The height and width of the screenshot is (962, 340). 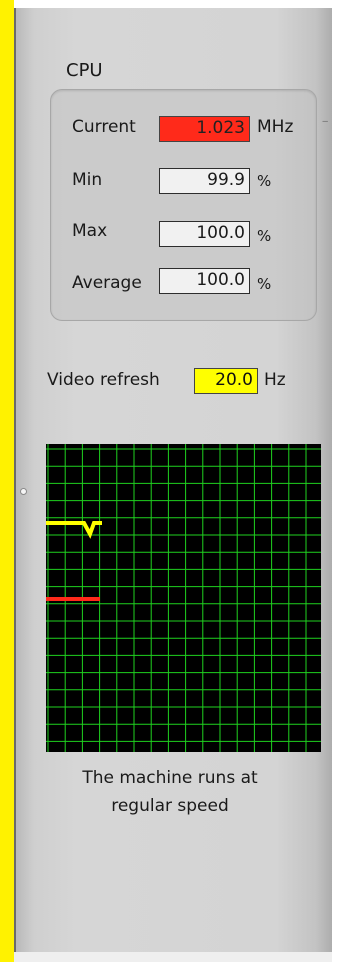 What do you see at coordinates (204, 129) in the screenshot?
I see `current-speed-field: 1.023` at bounding box center [204, 129].